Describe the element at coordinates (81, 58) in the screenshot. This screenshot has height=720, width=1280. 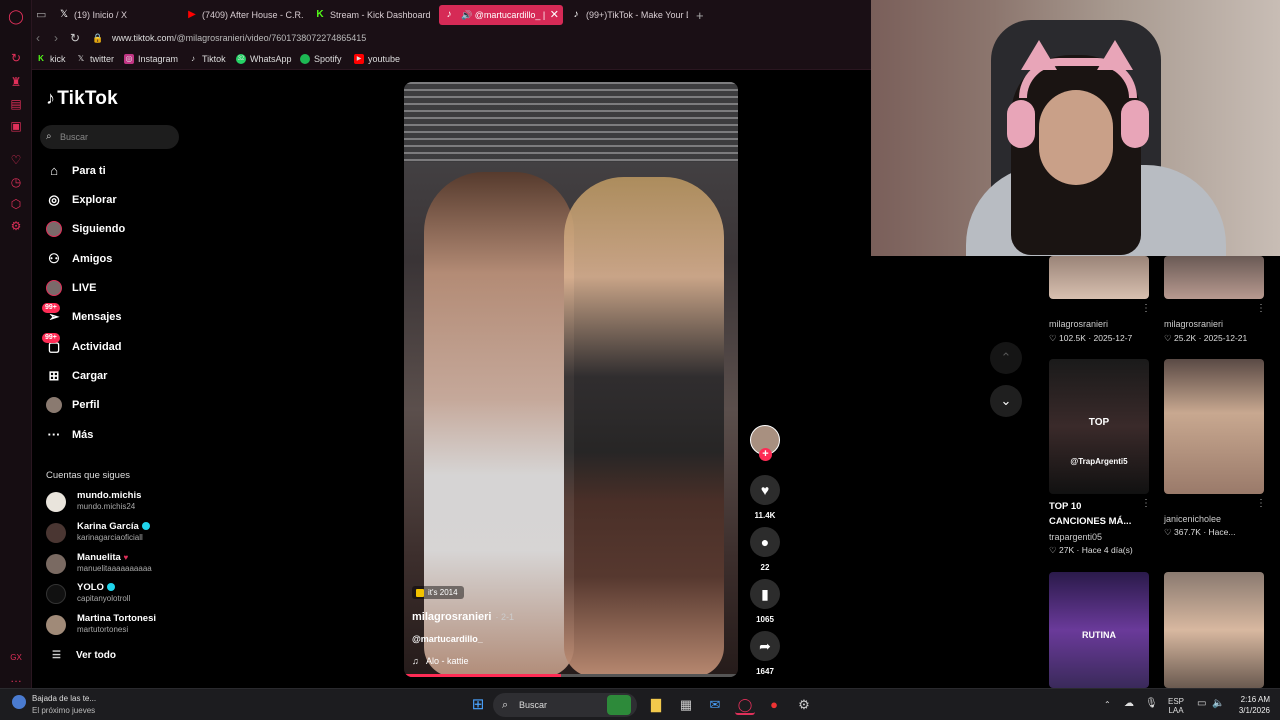
I see `x-icon: 𝕏` at that location.